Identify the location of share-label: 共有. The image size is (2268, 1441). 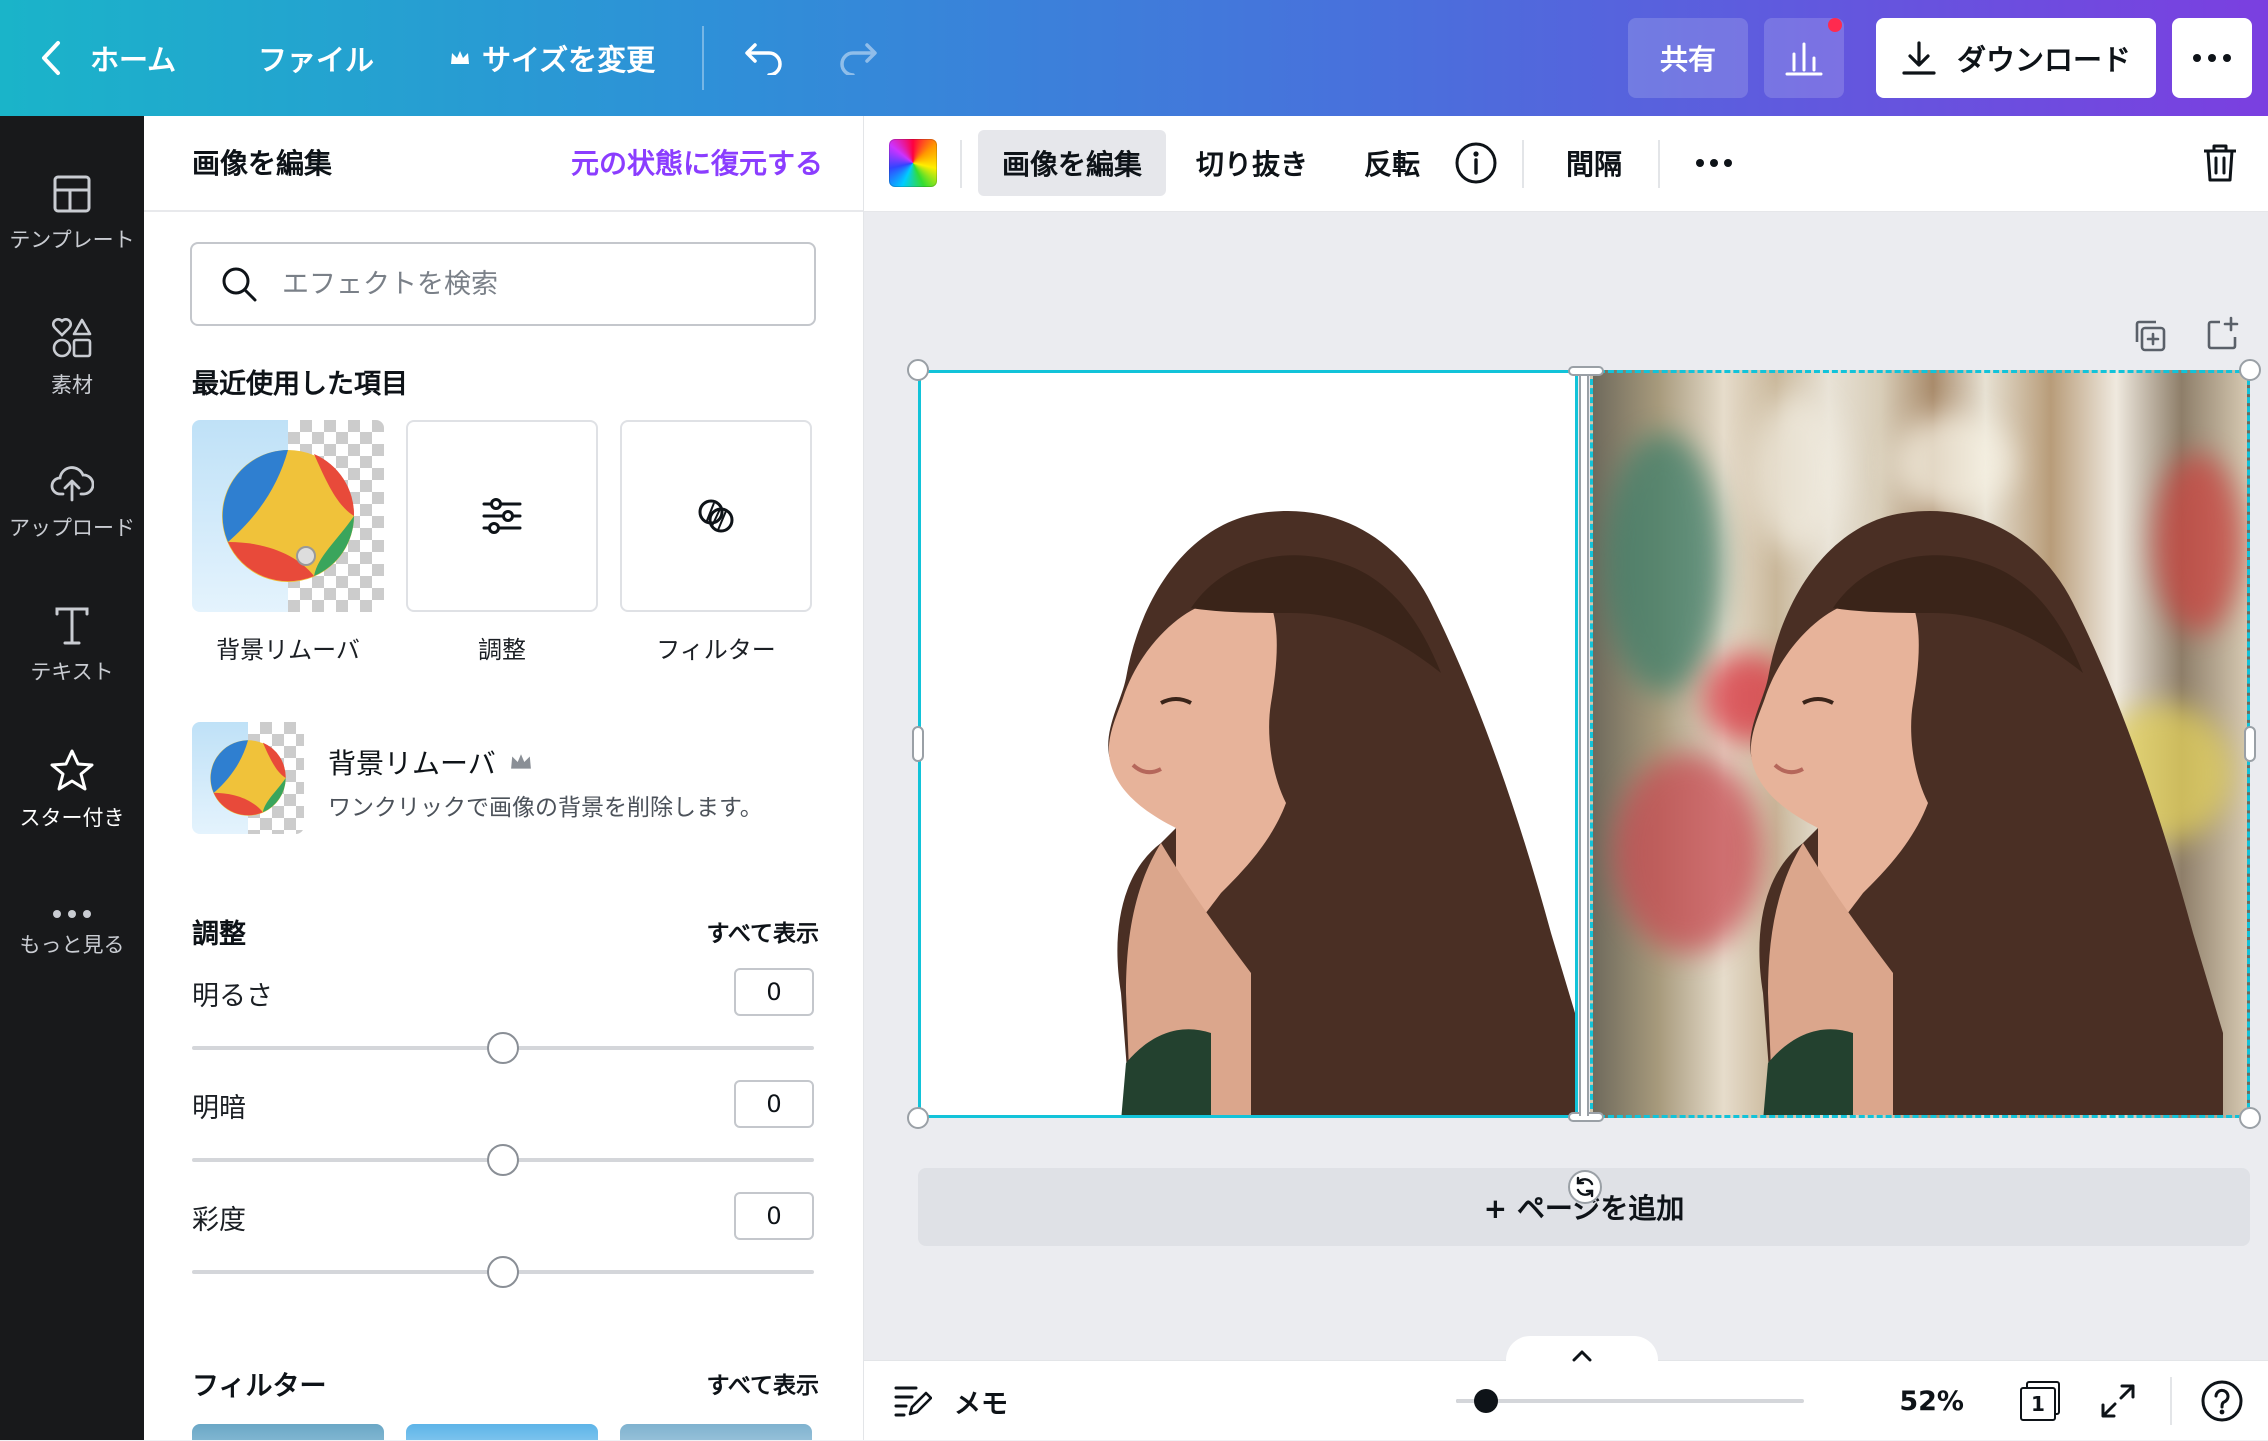
(1687, 59).